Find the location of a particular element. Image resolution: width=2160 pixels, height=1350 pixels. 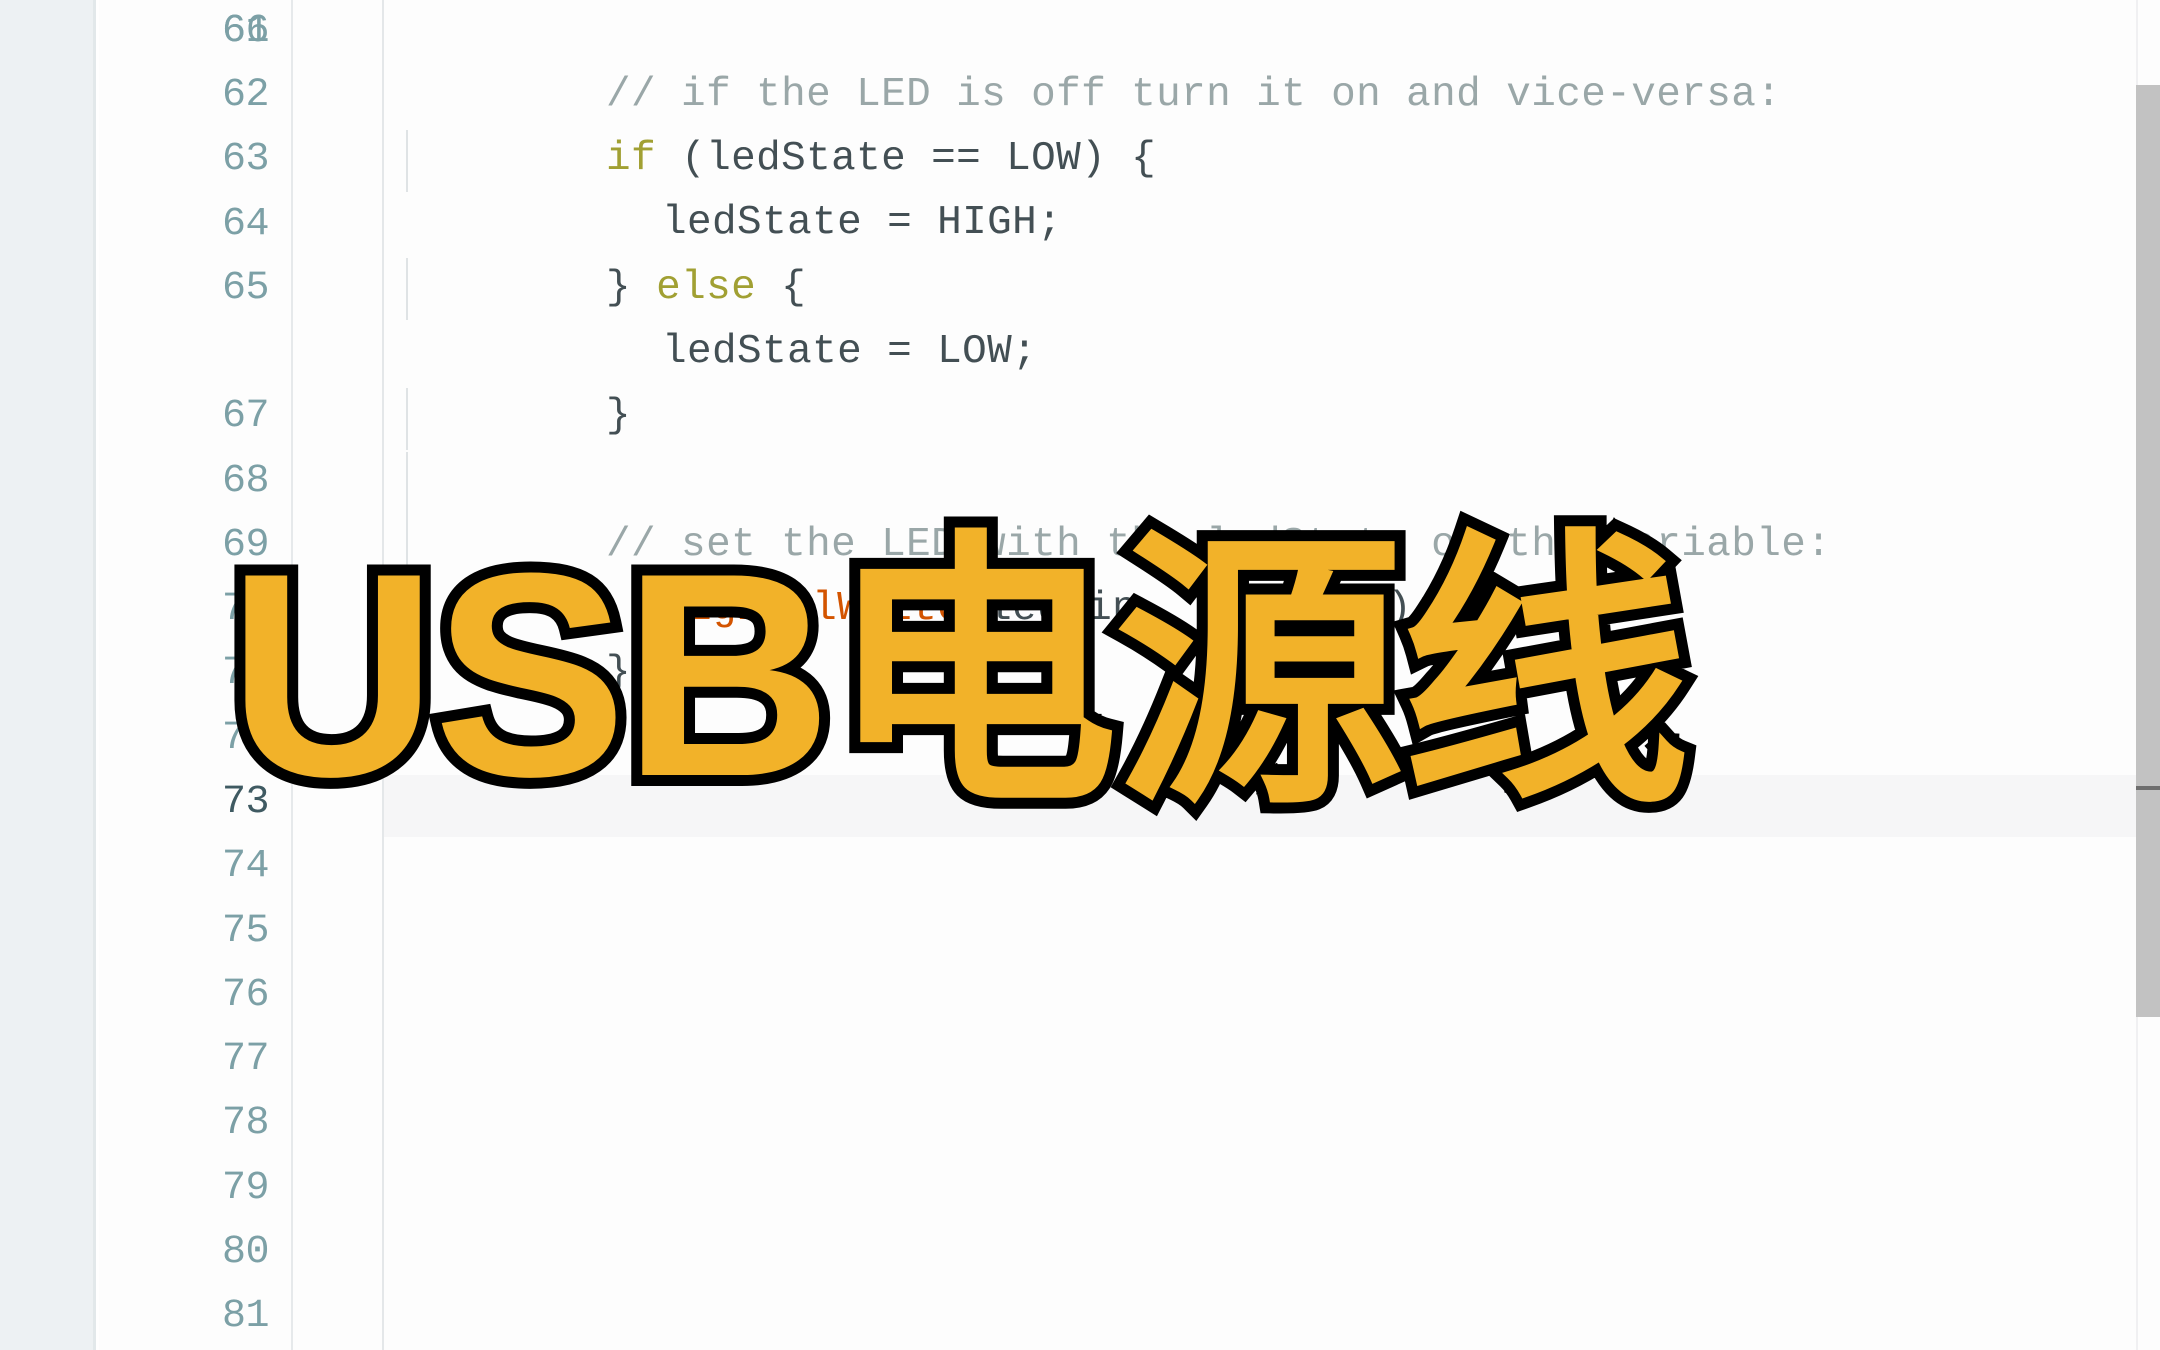

line-number-current: 73 is located at coordinates (195, 803).